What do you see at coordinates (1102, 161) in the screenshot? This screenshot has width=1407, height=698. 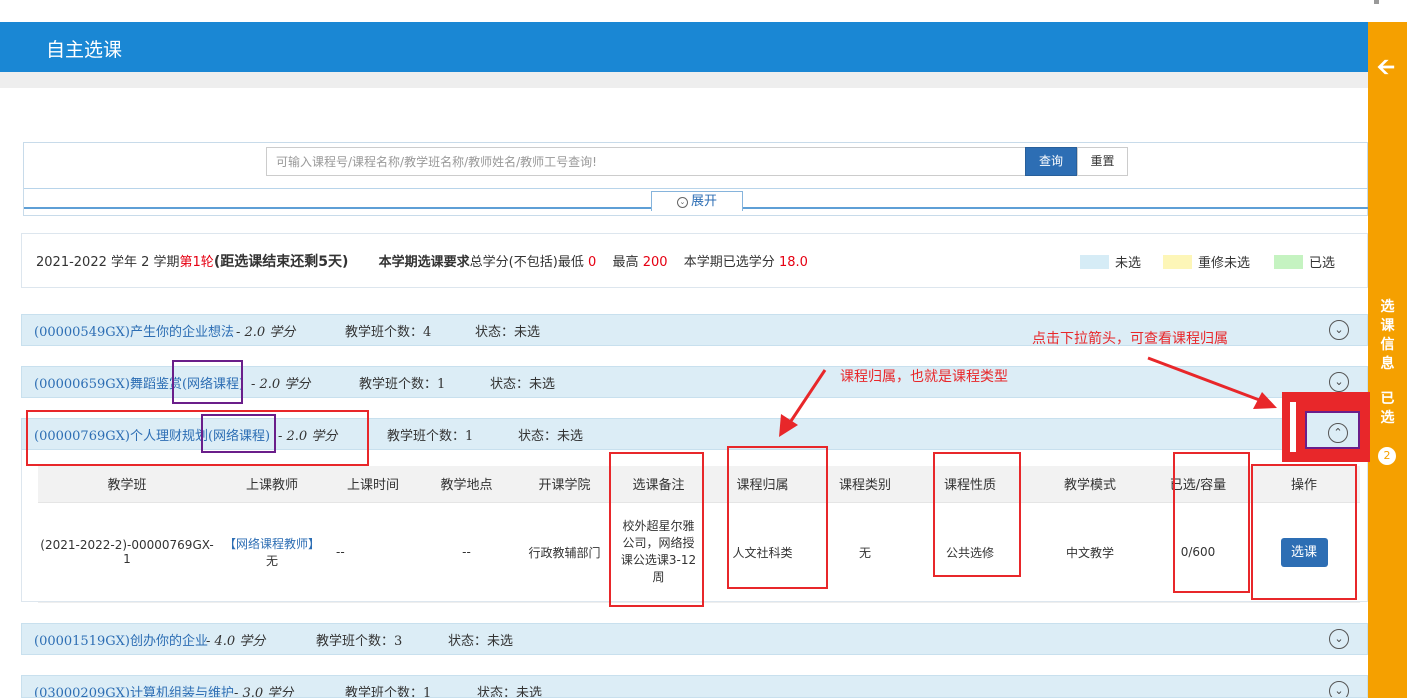 I see `reset-button: 重置` at bounding box center [1102, 161].